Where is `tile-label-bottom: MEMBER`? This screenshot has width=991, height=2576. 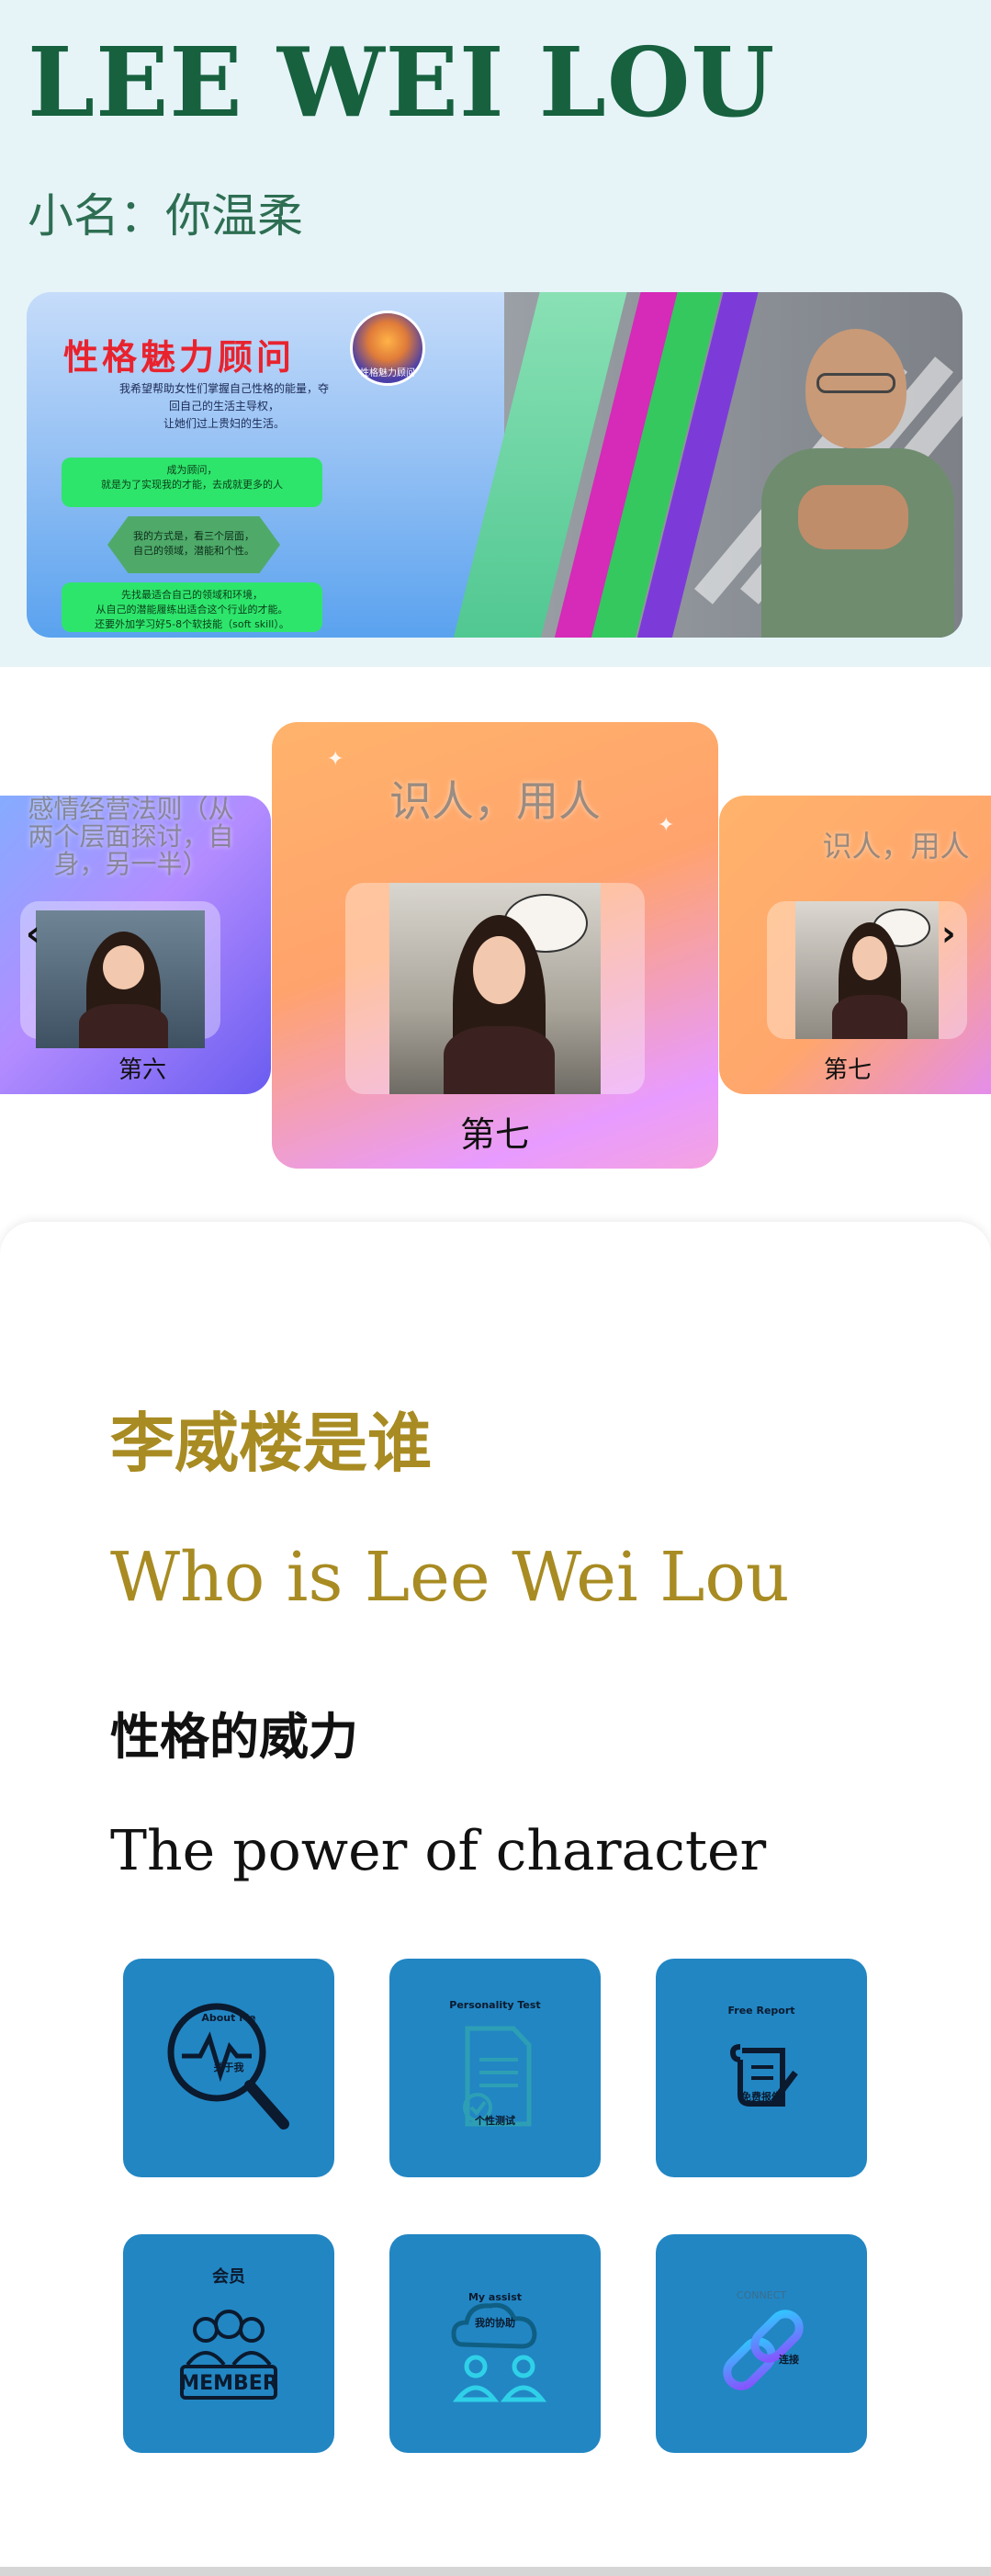
tile-label-bottom: MEMBER is located at coordinates (228, 2383).